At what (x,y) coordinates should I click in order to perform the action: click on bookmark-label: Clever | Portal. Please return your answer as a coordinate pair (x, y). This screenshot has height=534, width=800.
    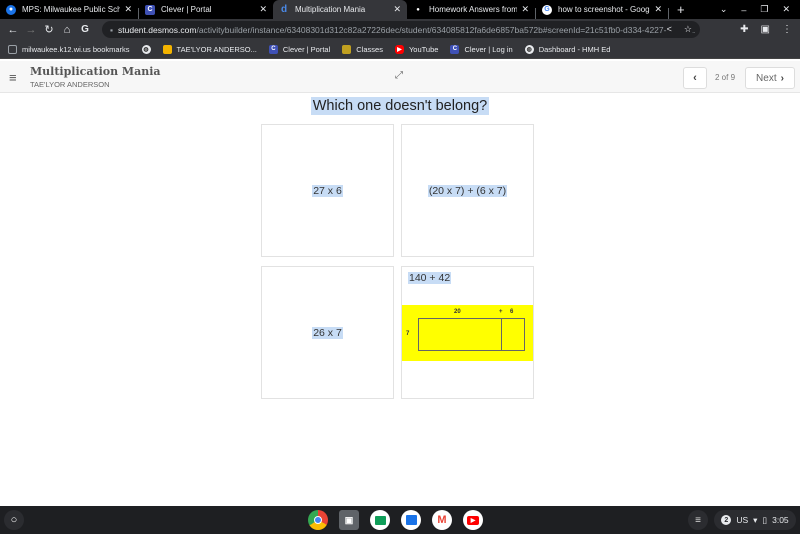
    Looking at the image, I should click on (306, 49).